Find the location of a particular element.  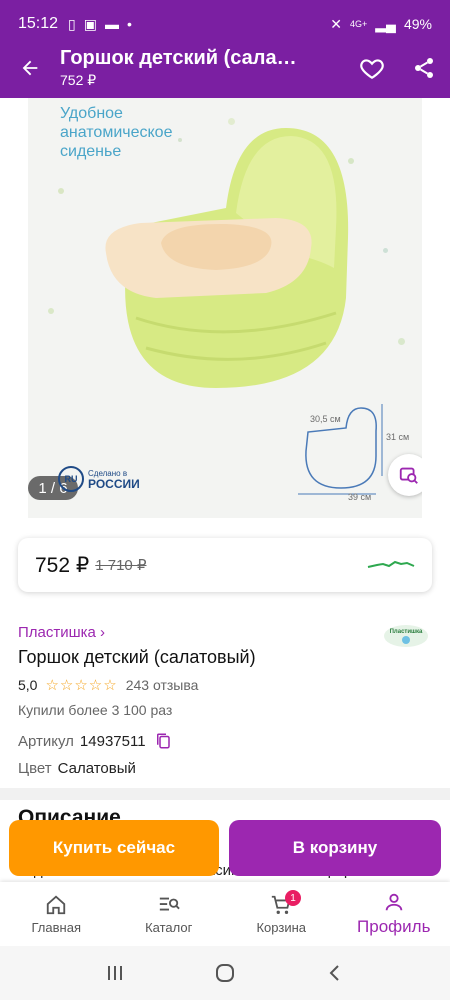

bought-count: Купили более 3 100 раз is located at coordinates (95, 710).